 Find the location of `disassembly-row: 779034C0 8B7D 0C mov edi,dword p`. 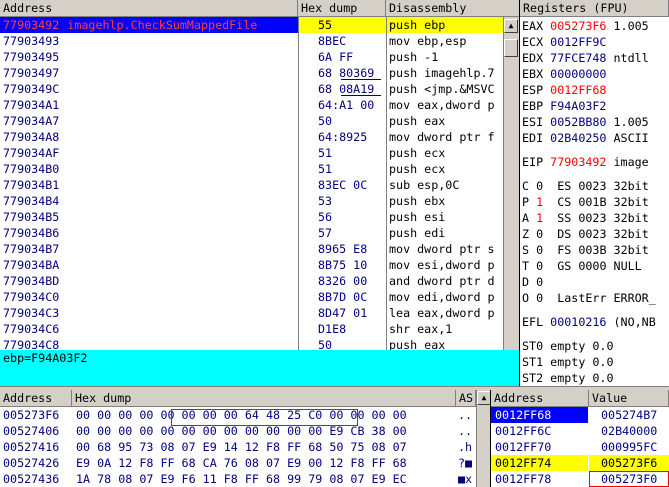

disassembly-row: 779034C0 8B7D 0C mov edi,dword p is located at coordinates (251, 297).